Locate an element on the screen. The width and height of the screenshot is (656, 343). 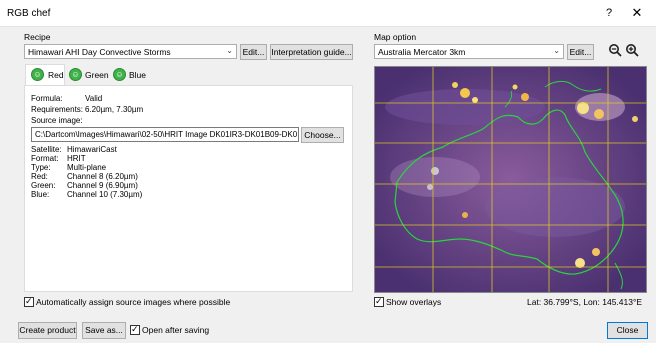
formula-label: Formula: is located at coordinates (47, 98).